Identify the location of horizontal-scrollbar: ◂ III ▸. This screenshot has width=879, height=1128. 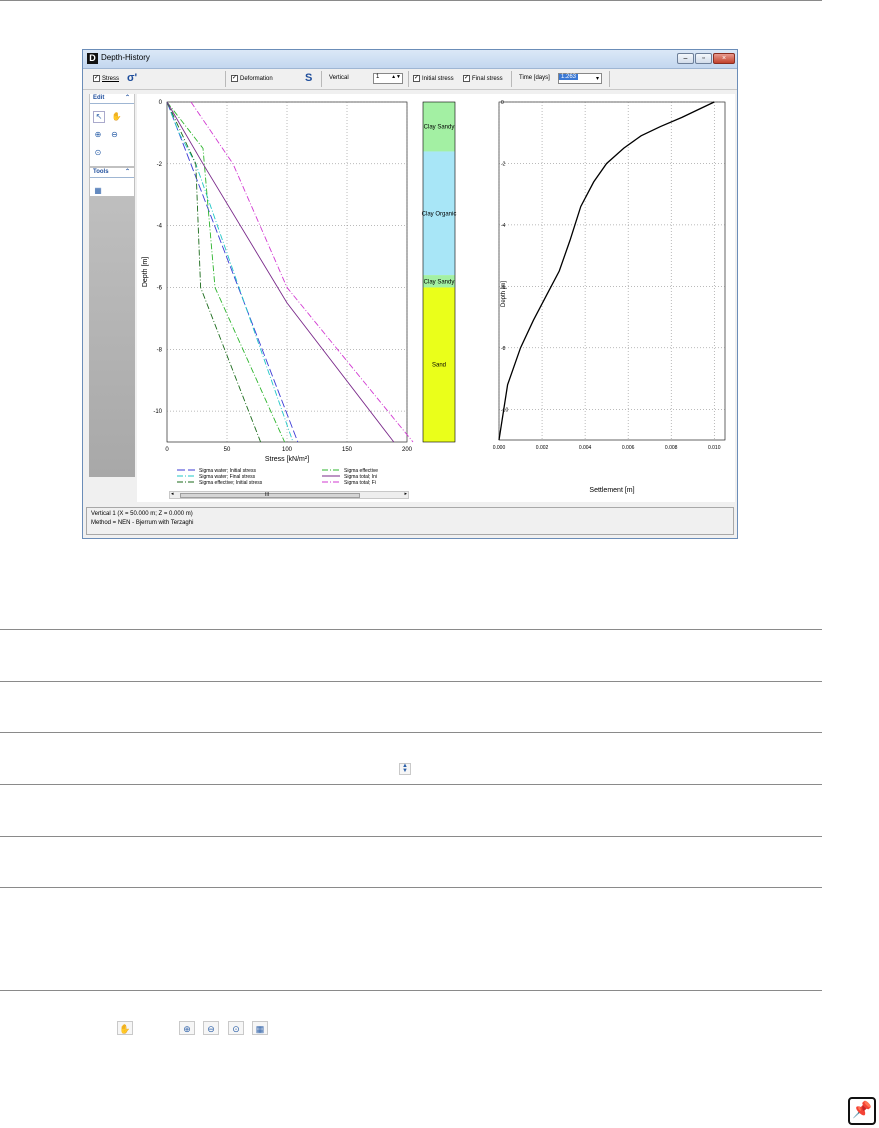
(289, 495).